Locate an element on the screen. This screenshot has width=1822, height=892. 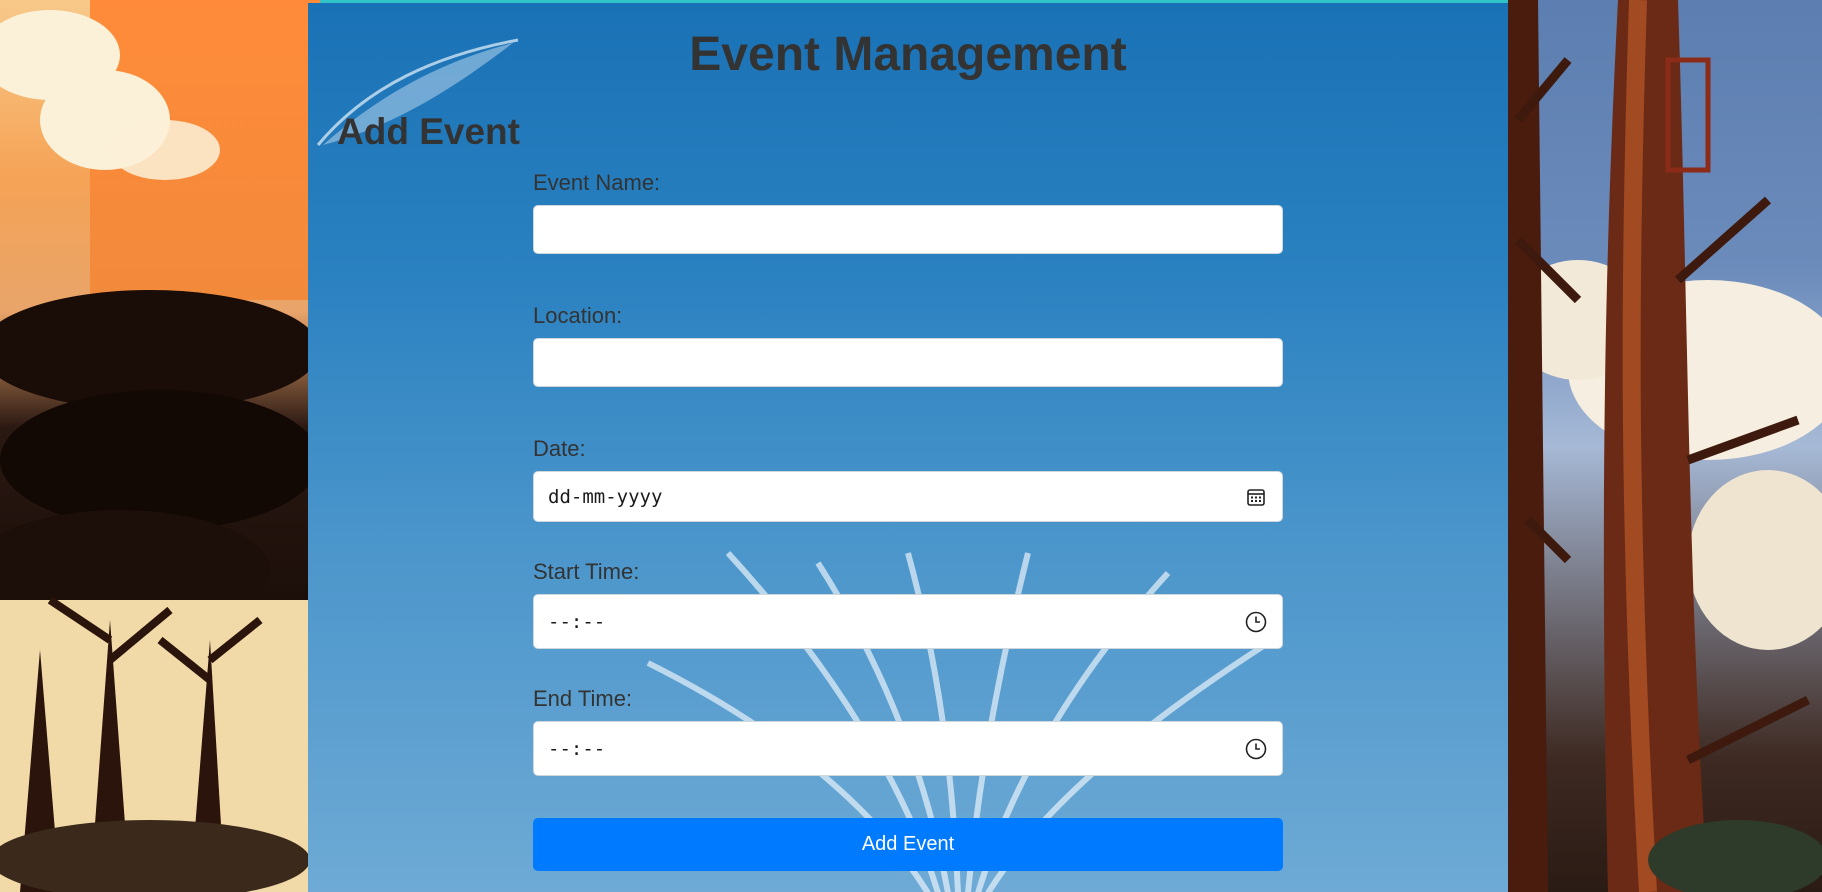
start-time-value: --:-- is located at coordinates (577, 622).